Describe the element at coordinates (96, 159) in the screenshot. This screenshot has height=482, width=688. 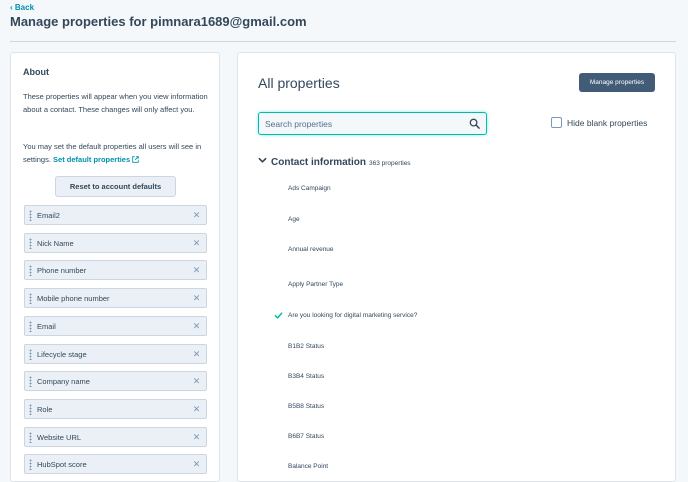
I see `set-default-properties-link: Set default properties` at that location.